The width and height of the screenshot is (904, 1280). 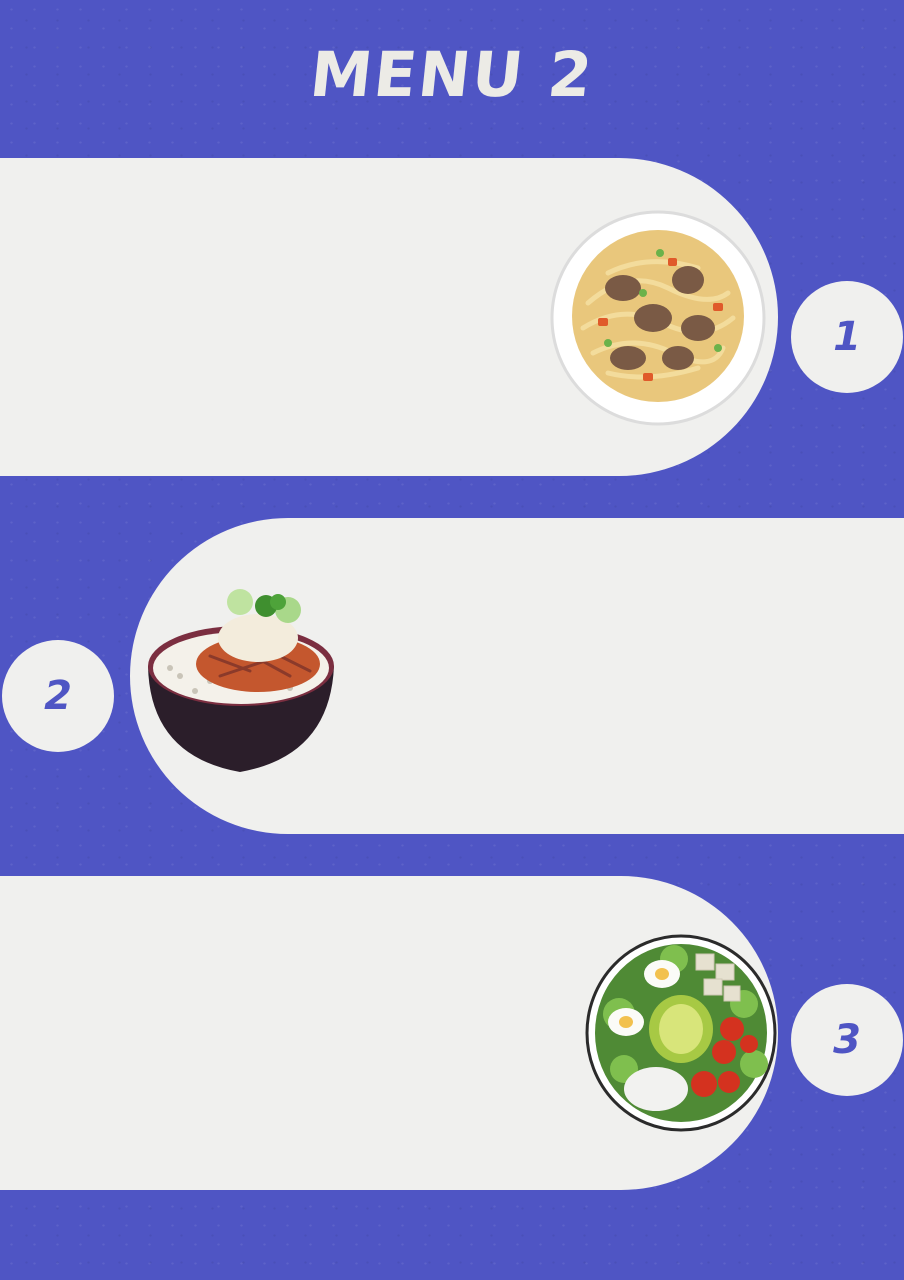 What do you see at coordinates (847, 1040) in the screenshot?
I see `item-number-badge-3: 3` at bounding box center [847, 1040].